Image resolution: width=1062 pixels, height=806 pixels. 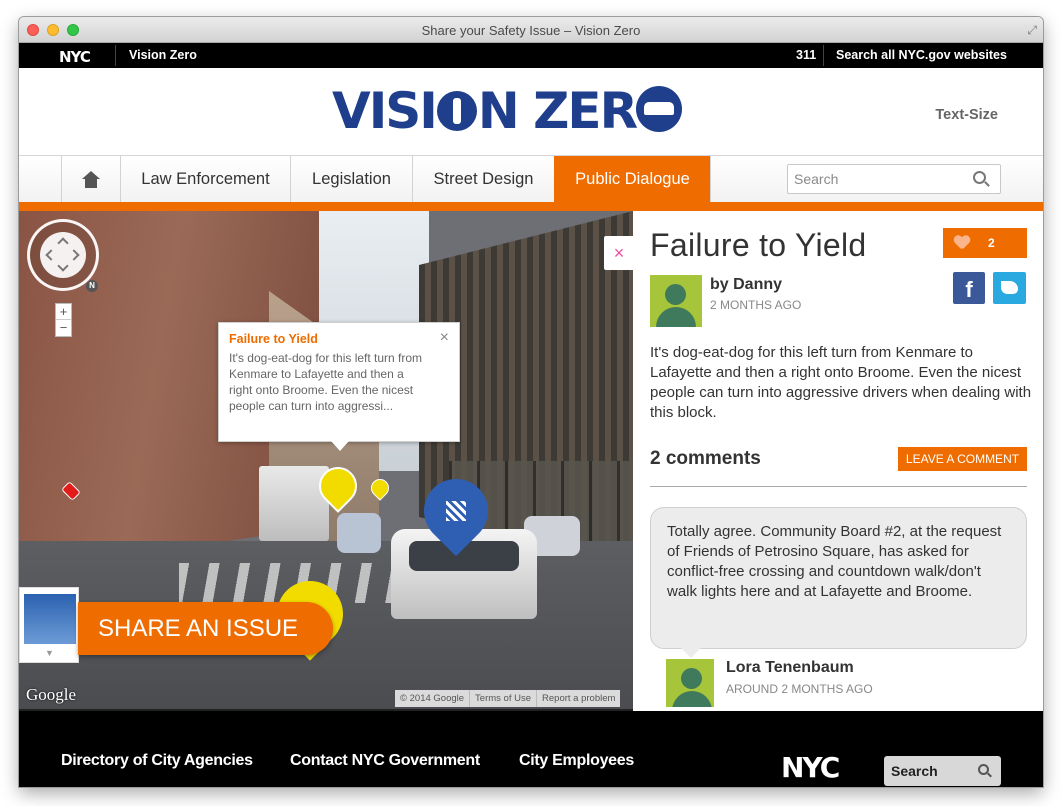 I want to click on pan-control, so click(x=63, y=255).